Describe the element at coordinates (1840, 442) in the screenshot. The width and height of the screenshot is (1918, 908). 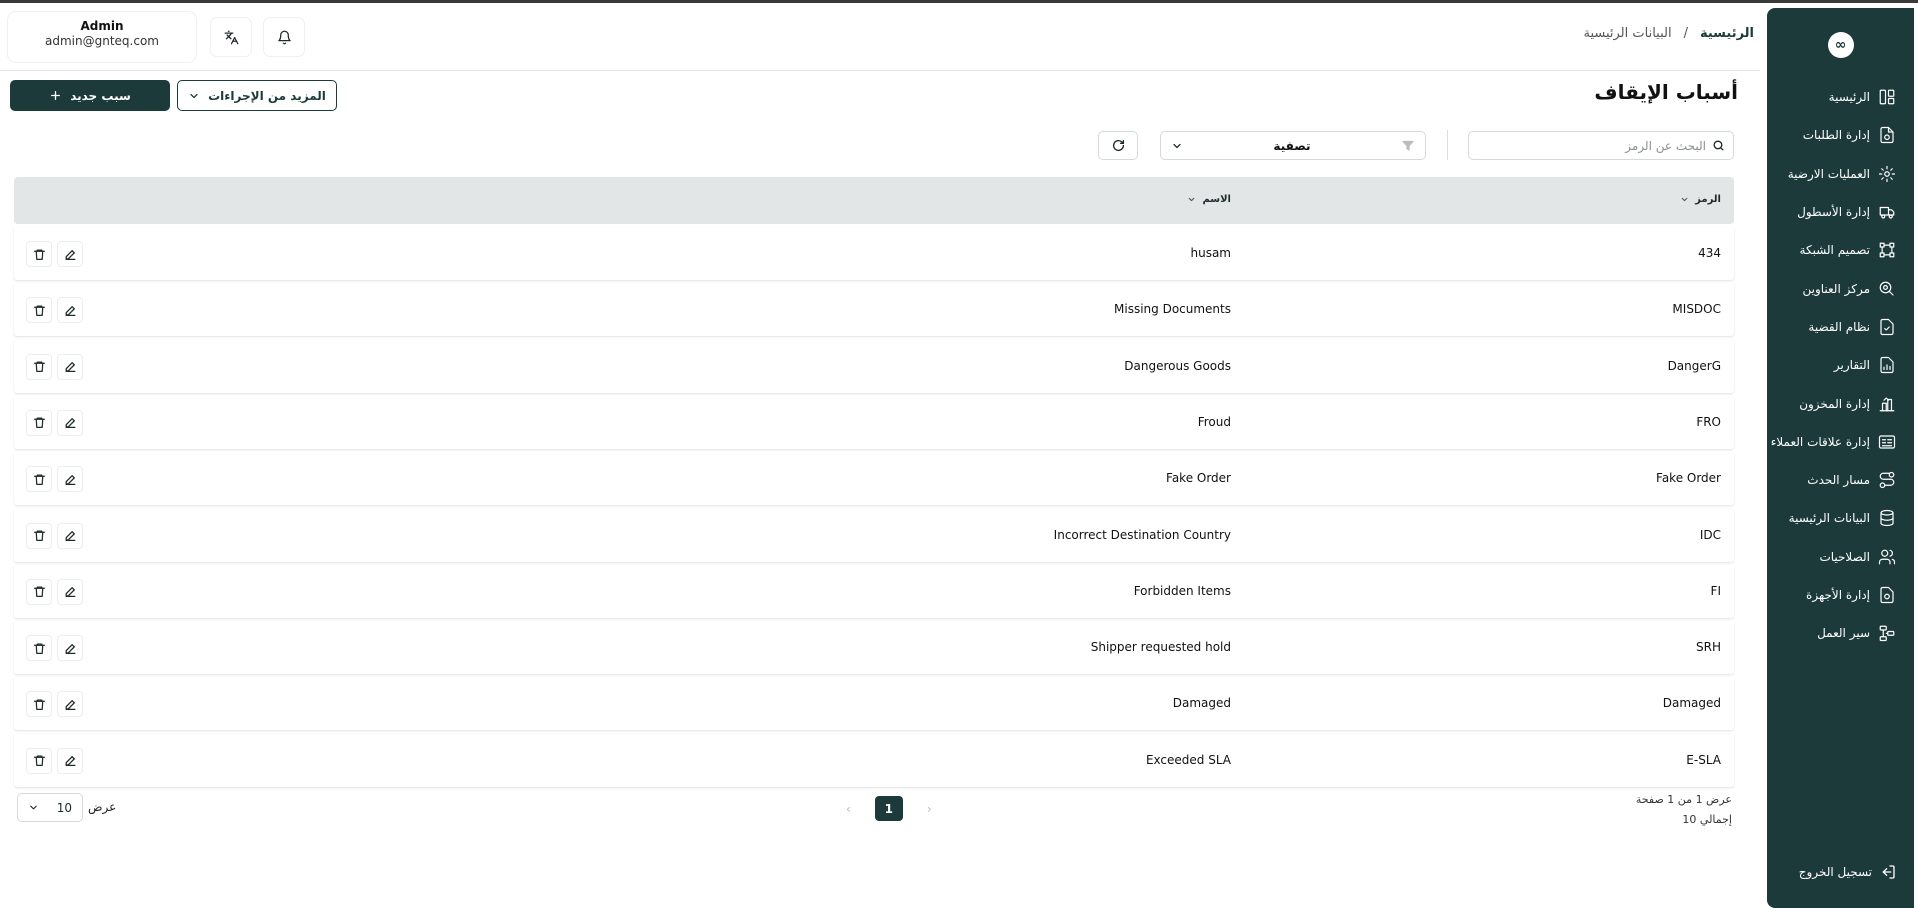
I see `sidebar-item-crm: إدارة علاقات العملاء` at that location.